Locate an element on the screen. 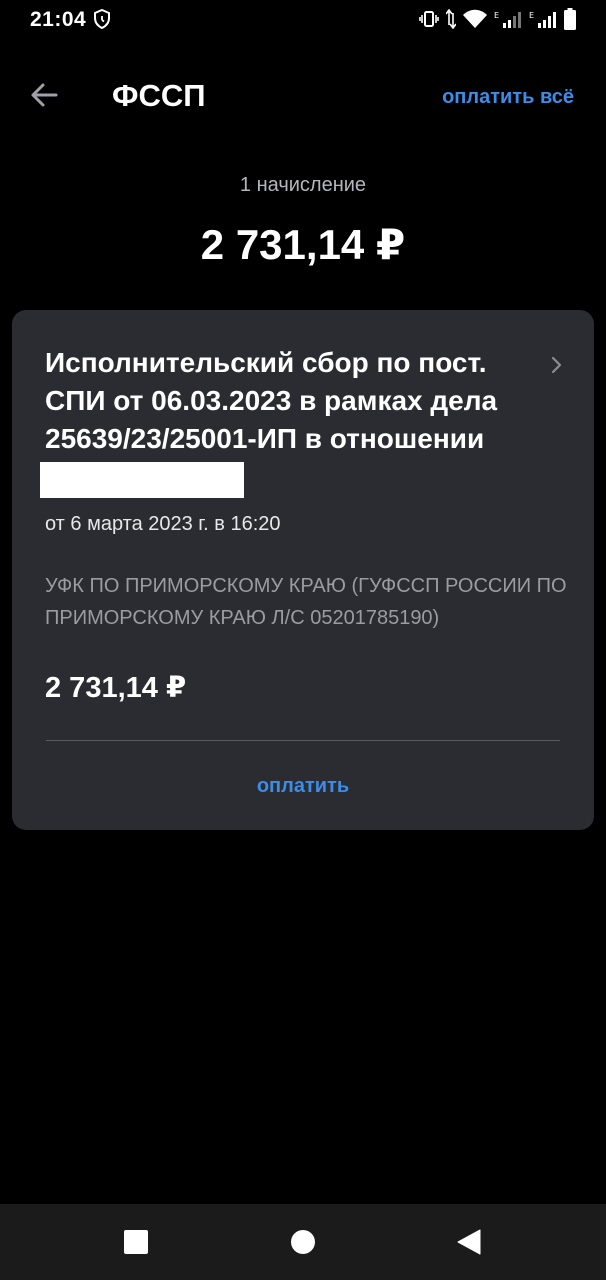 The image size is (606, 1280). system-nav-bar is located at coordinates (303, 1242).